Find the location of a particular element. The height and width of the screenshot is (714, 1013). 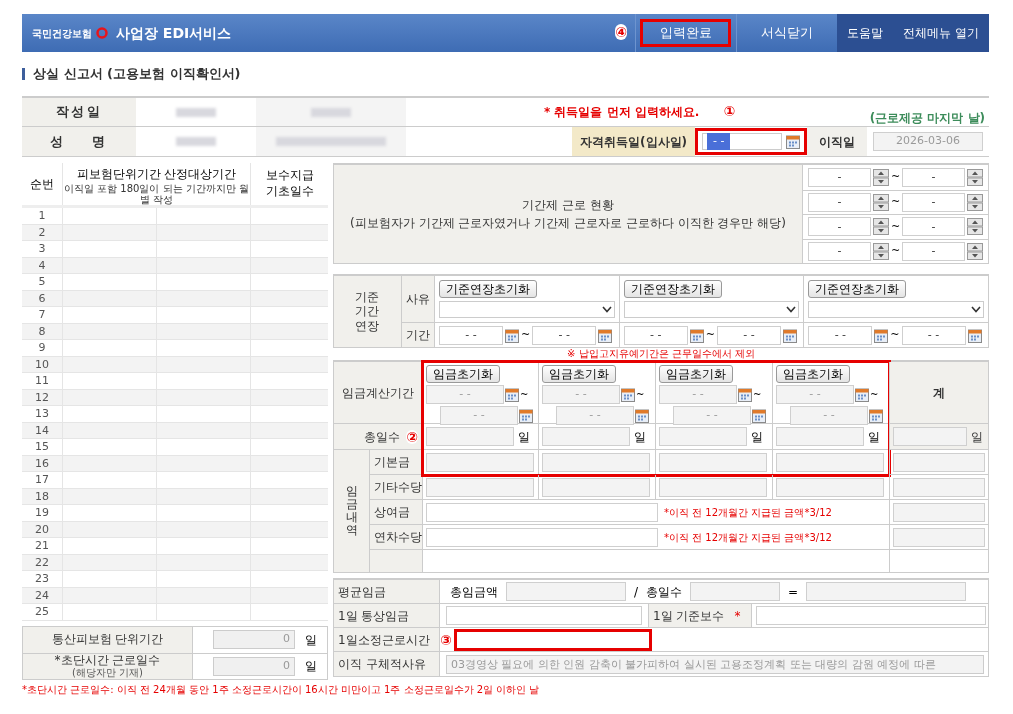

row-label: 사유 is located at coordinates (418, 299).